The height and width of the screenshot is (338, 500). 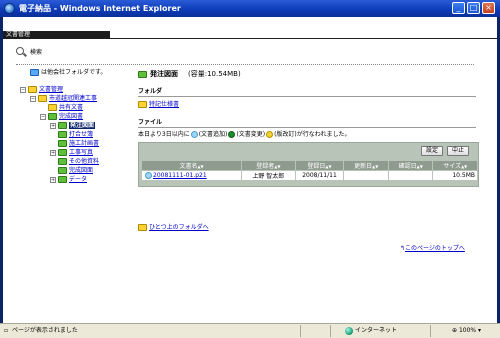 I want to click on tree-item-label: 施工計画書, so click(x=84, y=143).